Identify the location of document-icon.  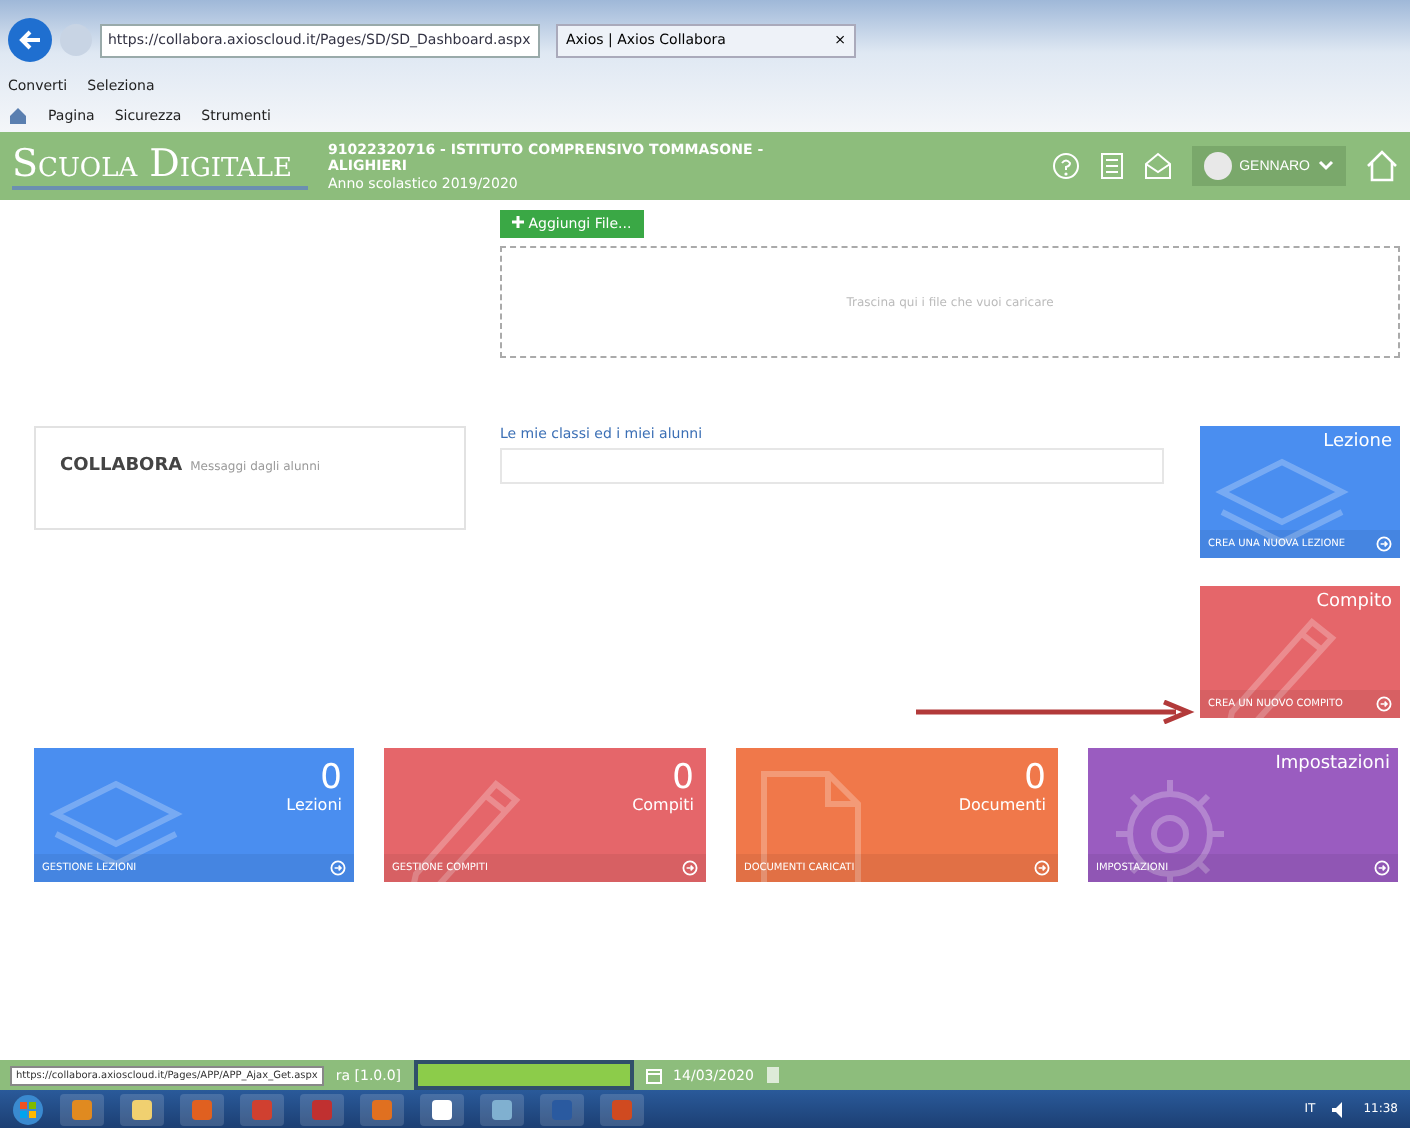
(772, 1075).